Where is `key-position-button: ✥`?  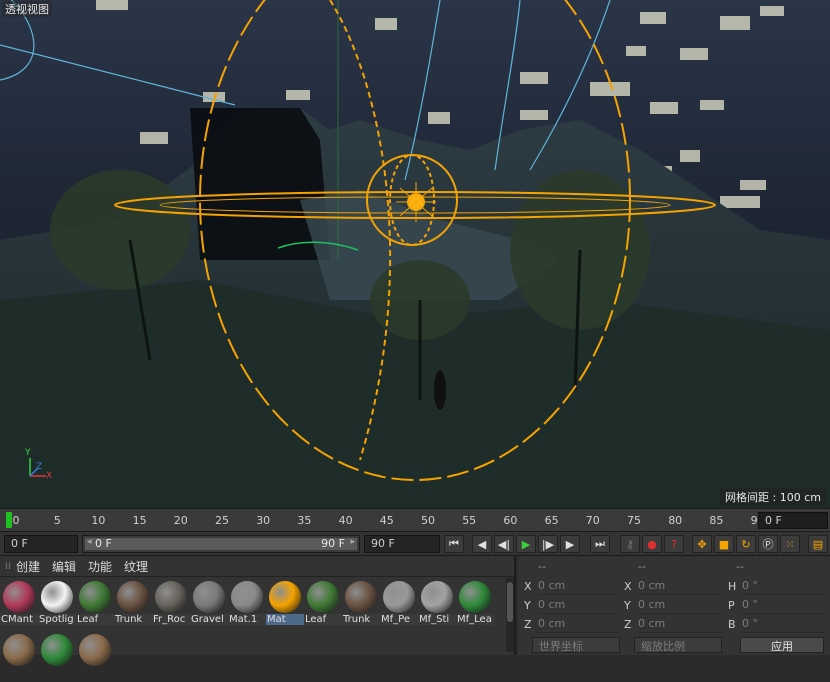
key-position-button: ✥ is located at coordinates (702, 544).